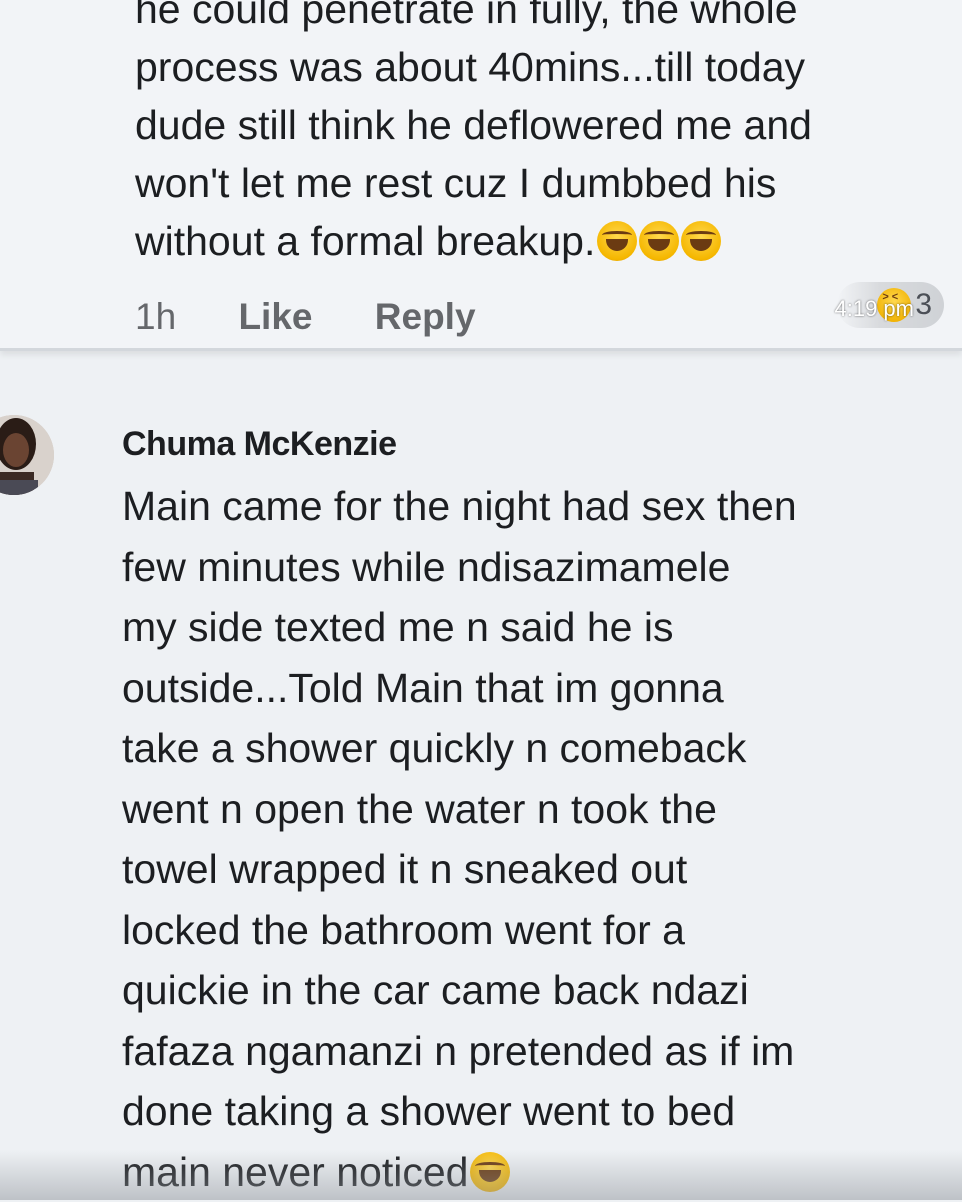  What do you see at coordinates (156, 316) in the screenshot?
I see `comment-time: 1h` at bounding box center [156, 316].